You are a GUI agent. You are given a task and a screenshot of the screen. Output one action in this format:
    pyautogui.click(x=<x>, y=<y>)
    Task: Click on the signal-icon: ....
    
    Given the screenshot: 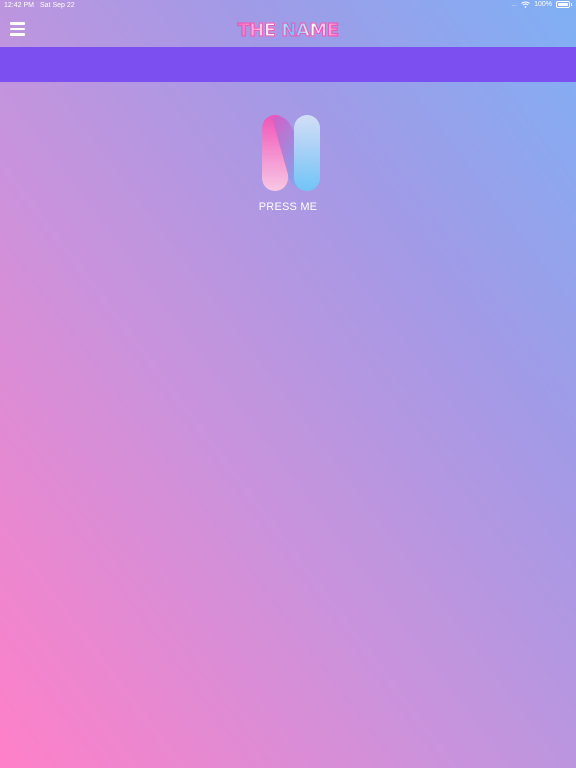 What is the action you would take?
    pyautogui.click(x=514, y=4)
    